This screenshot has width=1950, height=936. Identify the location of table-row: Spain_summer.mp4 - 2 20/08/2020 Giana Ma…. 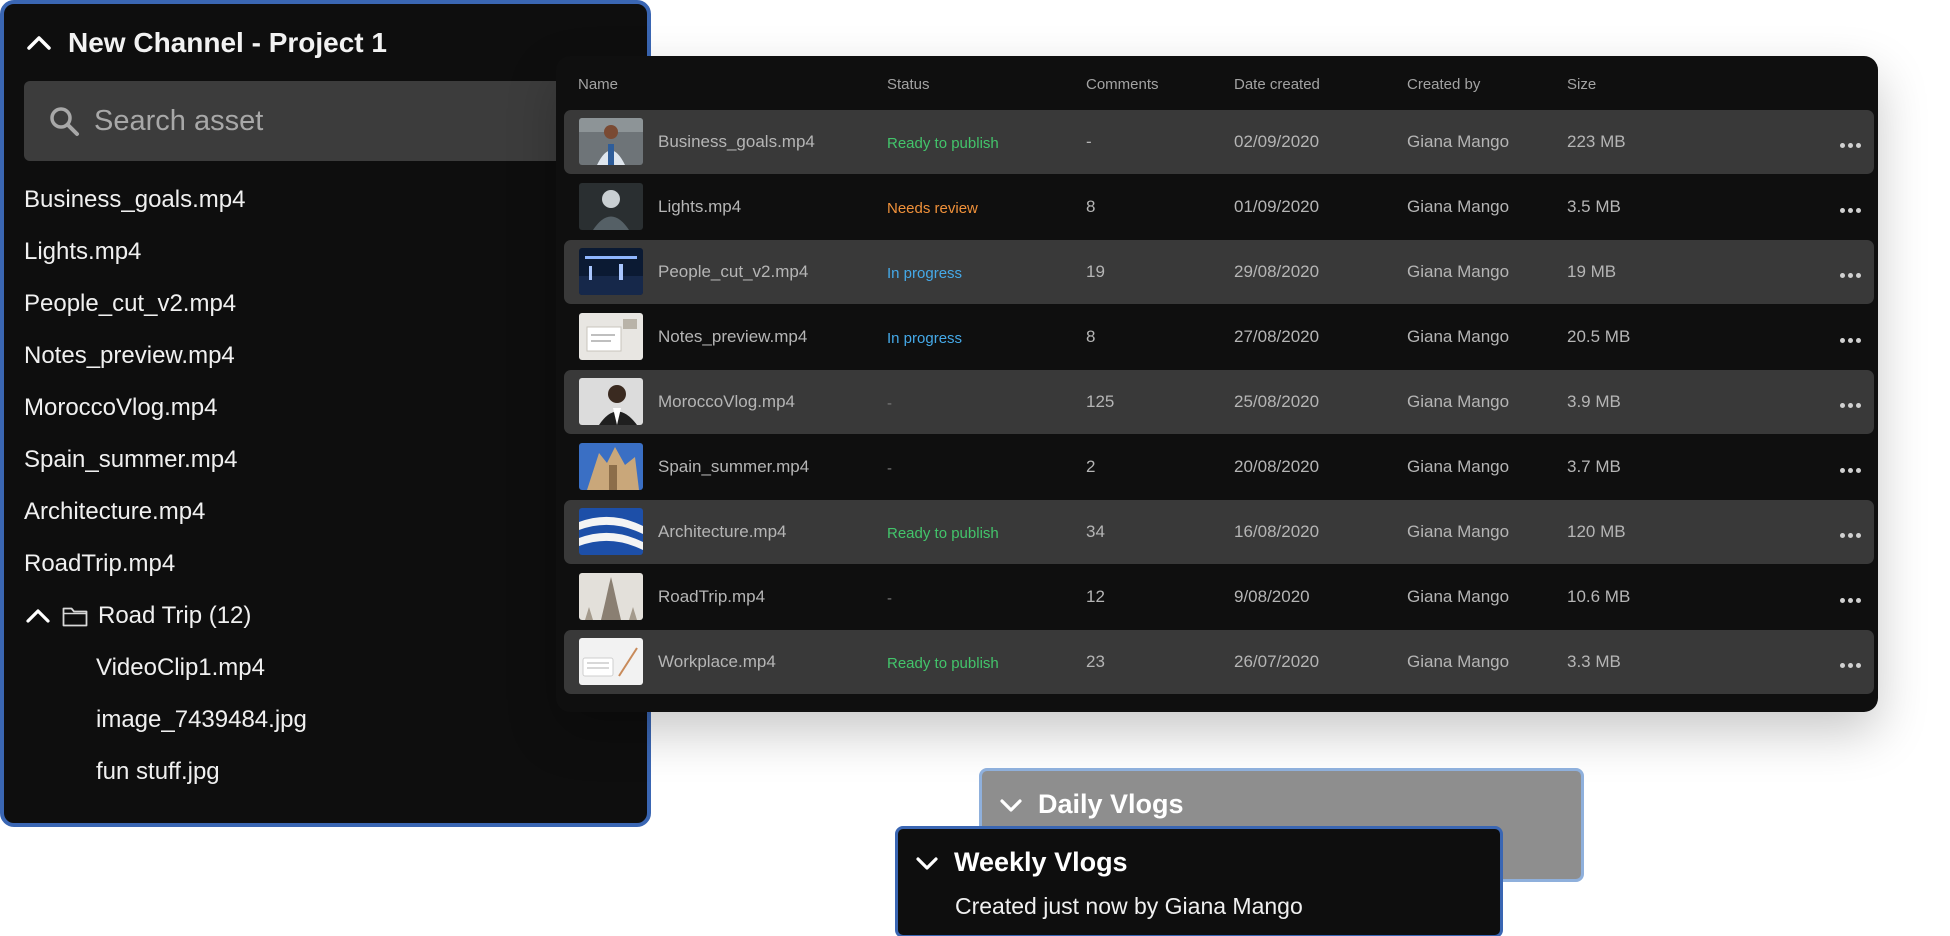
(1219, 467).